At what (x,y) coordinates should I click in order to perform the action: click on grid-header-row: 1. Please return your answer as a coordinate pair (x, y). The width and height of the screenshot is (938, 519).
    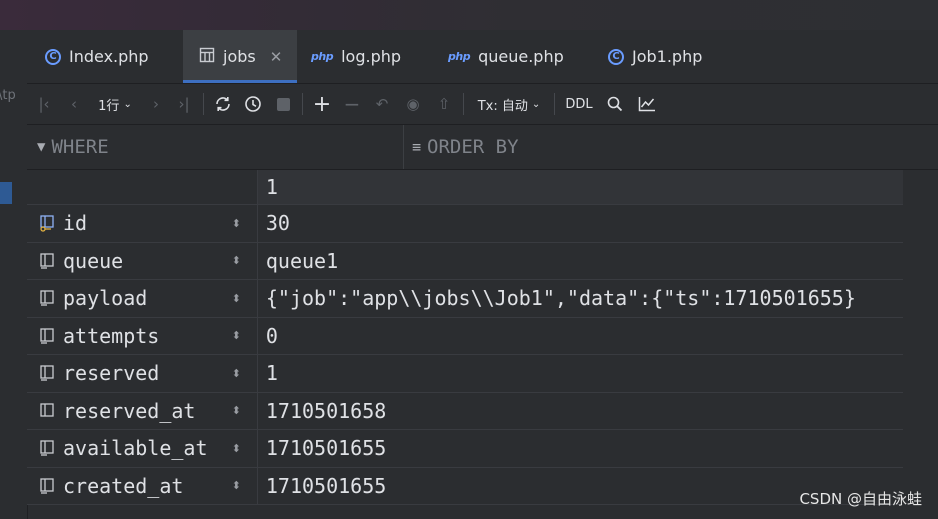
    Looking at the image, I should click on (465, 187).